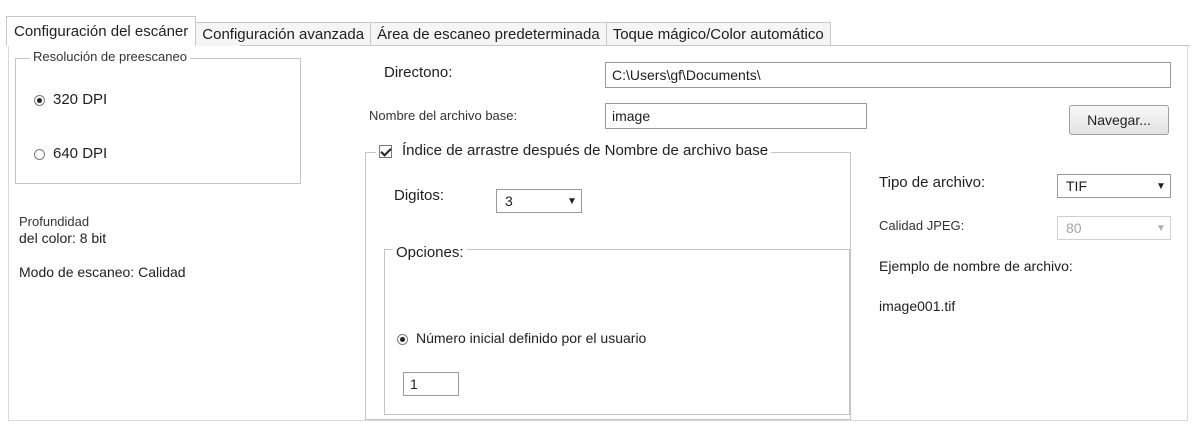  Describe the element at coordinates (80, 99) in the screenshot. I see `radio-320-dpi-label: 320 DPI` at that location.